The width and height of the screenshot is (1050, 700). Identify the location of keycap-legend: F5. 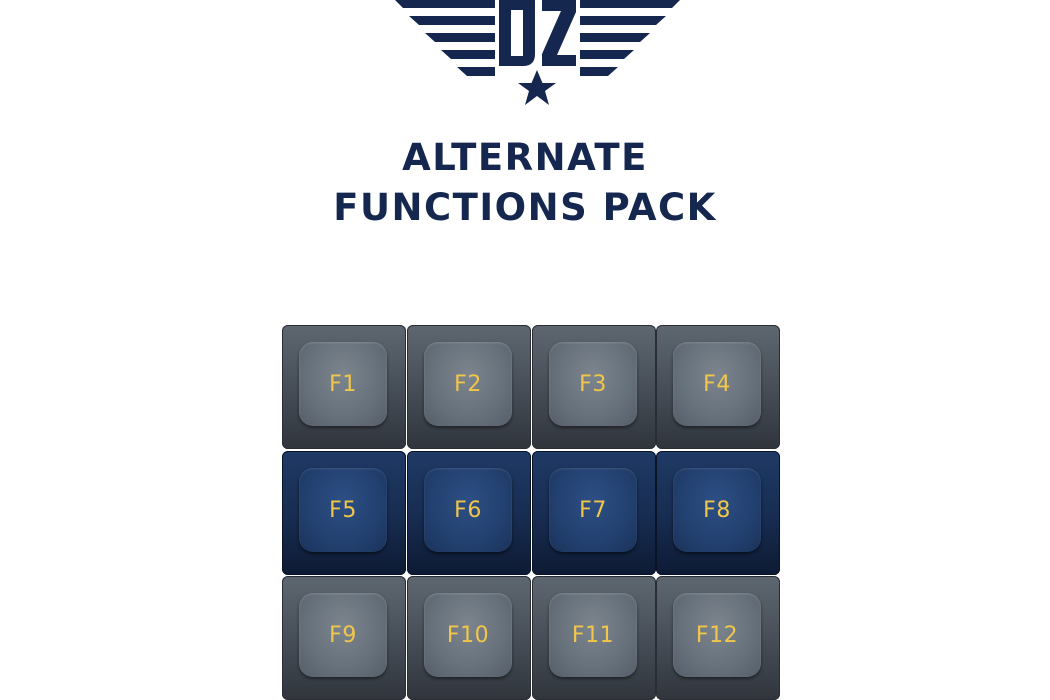
(343, 510).